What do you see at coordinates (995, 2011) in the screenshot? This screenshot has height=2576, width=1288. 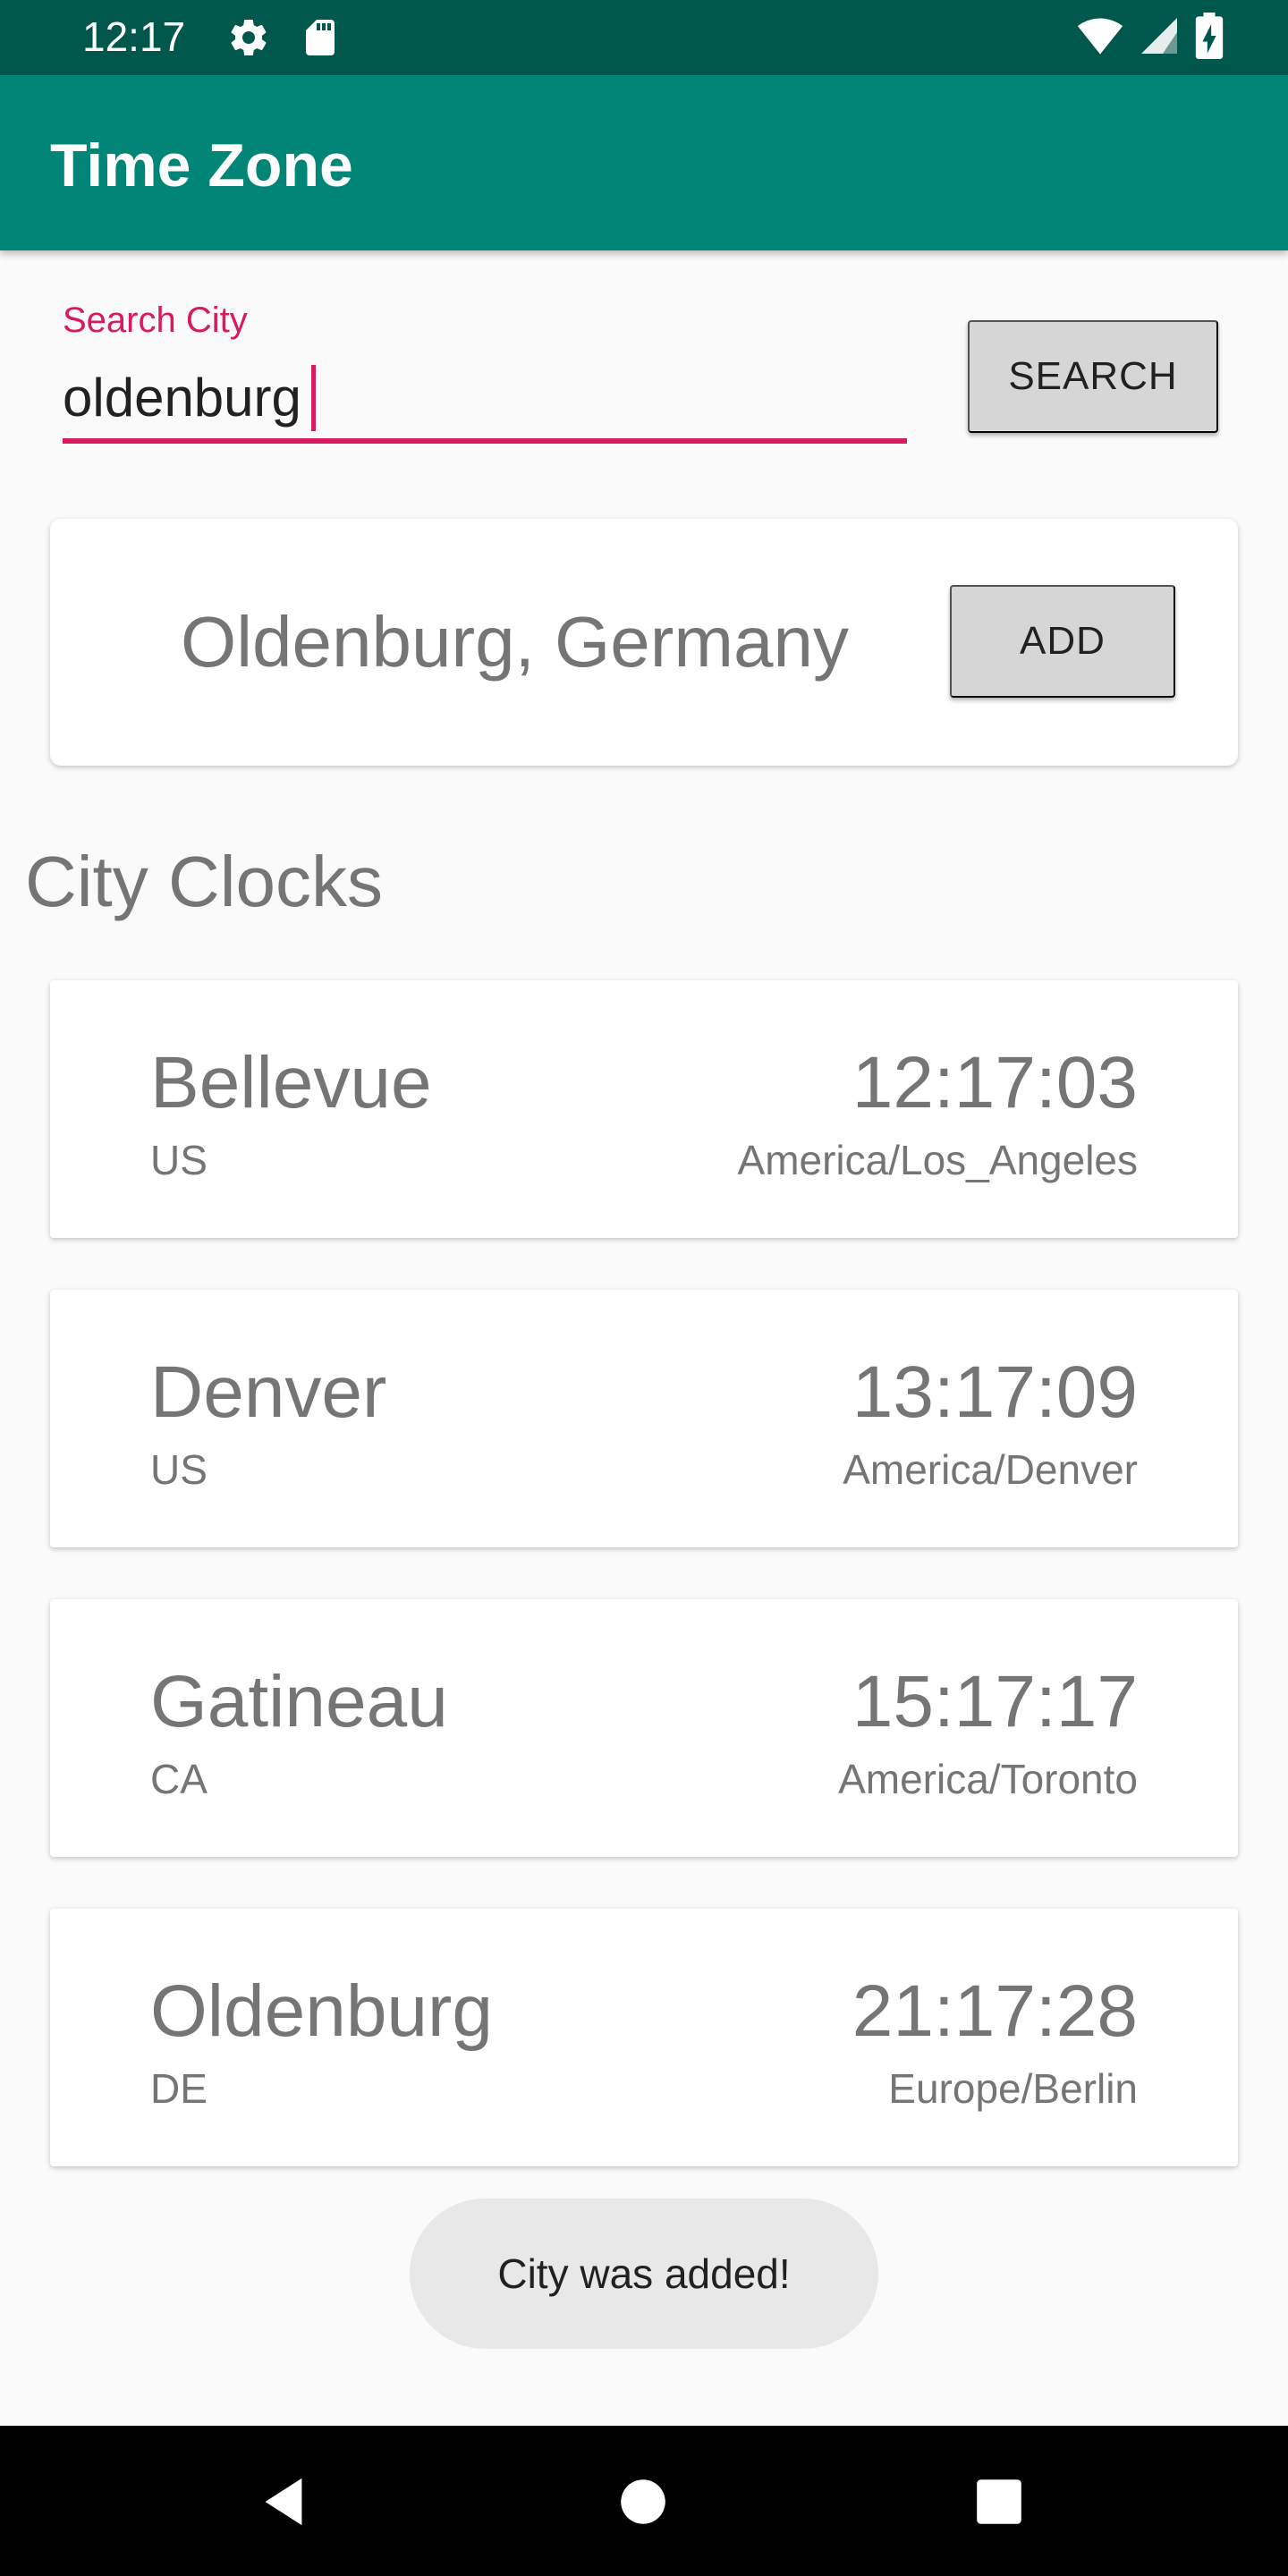 I see `clock-time: 21:17:28` at bounding box center [995, 2011].